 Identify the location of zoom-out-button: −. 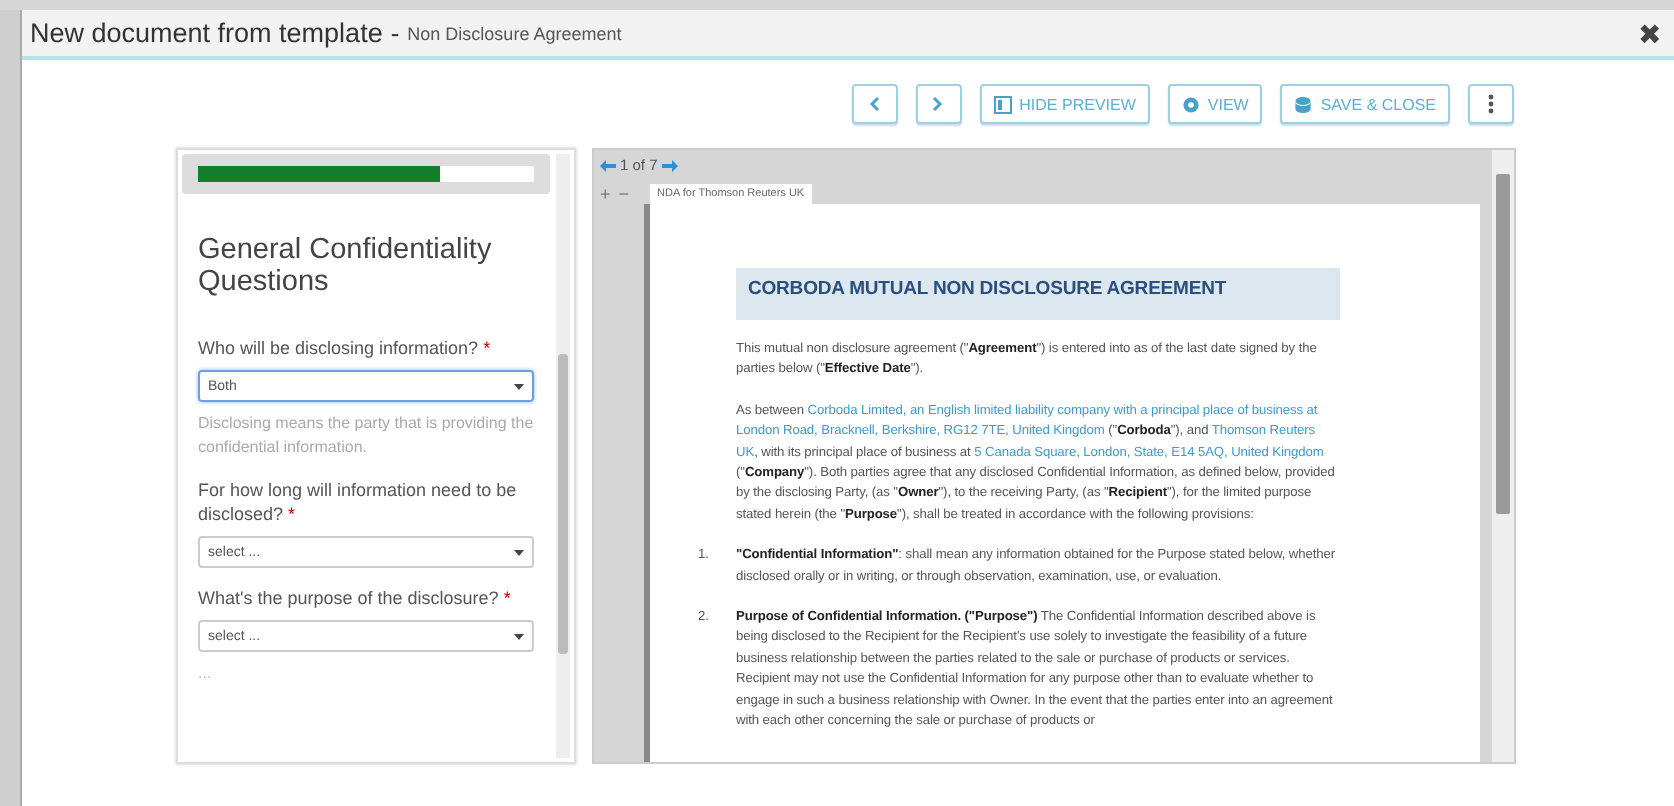
(624, 194).